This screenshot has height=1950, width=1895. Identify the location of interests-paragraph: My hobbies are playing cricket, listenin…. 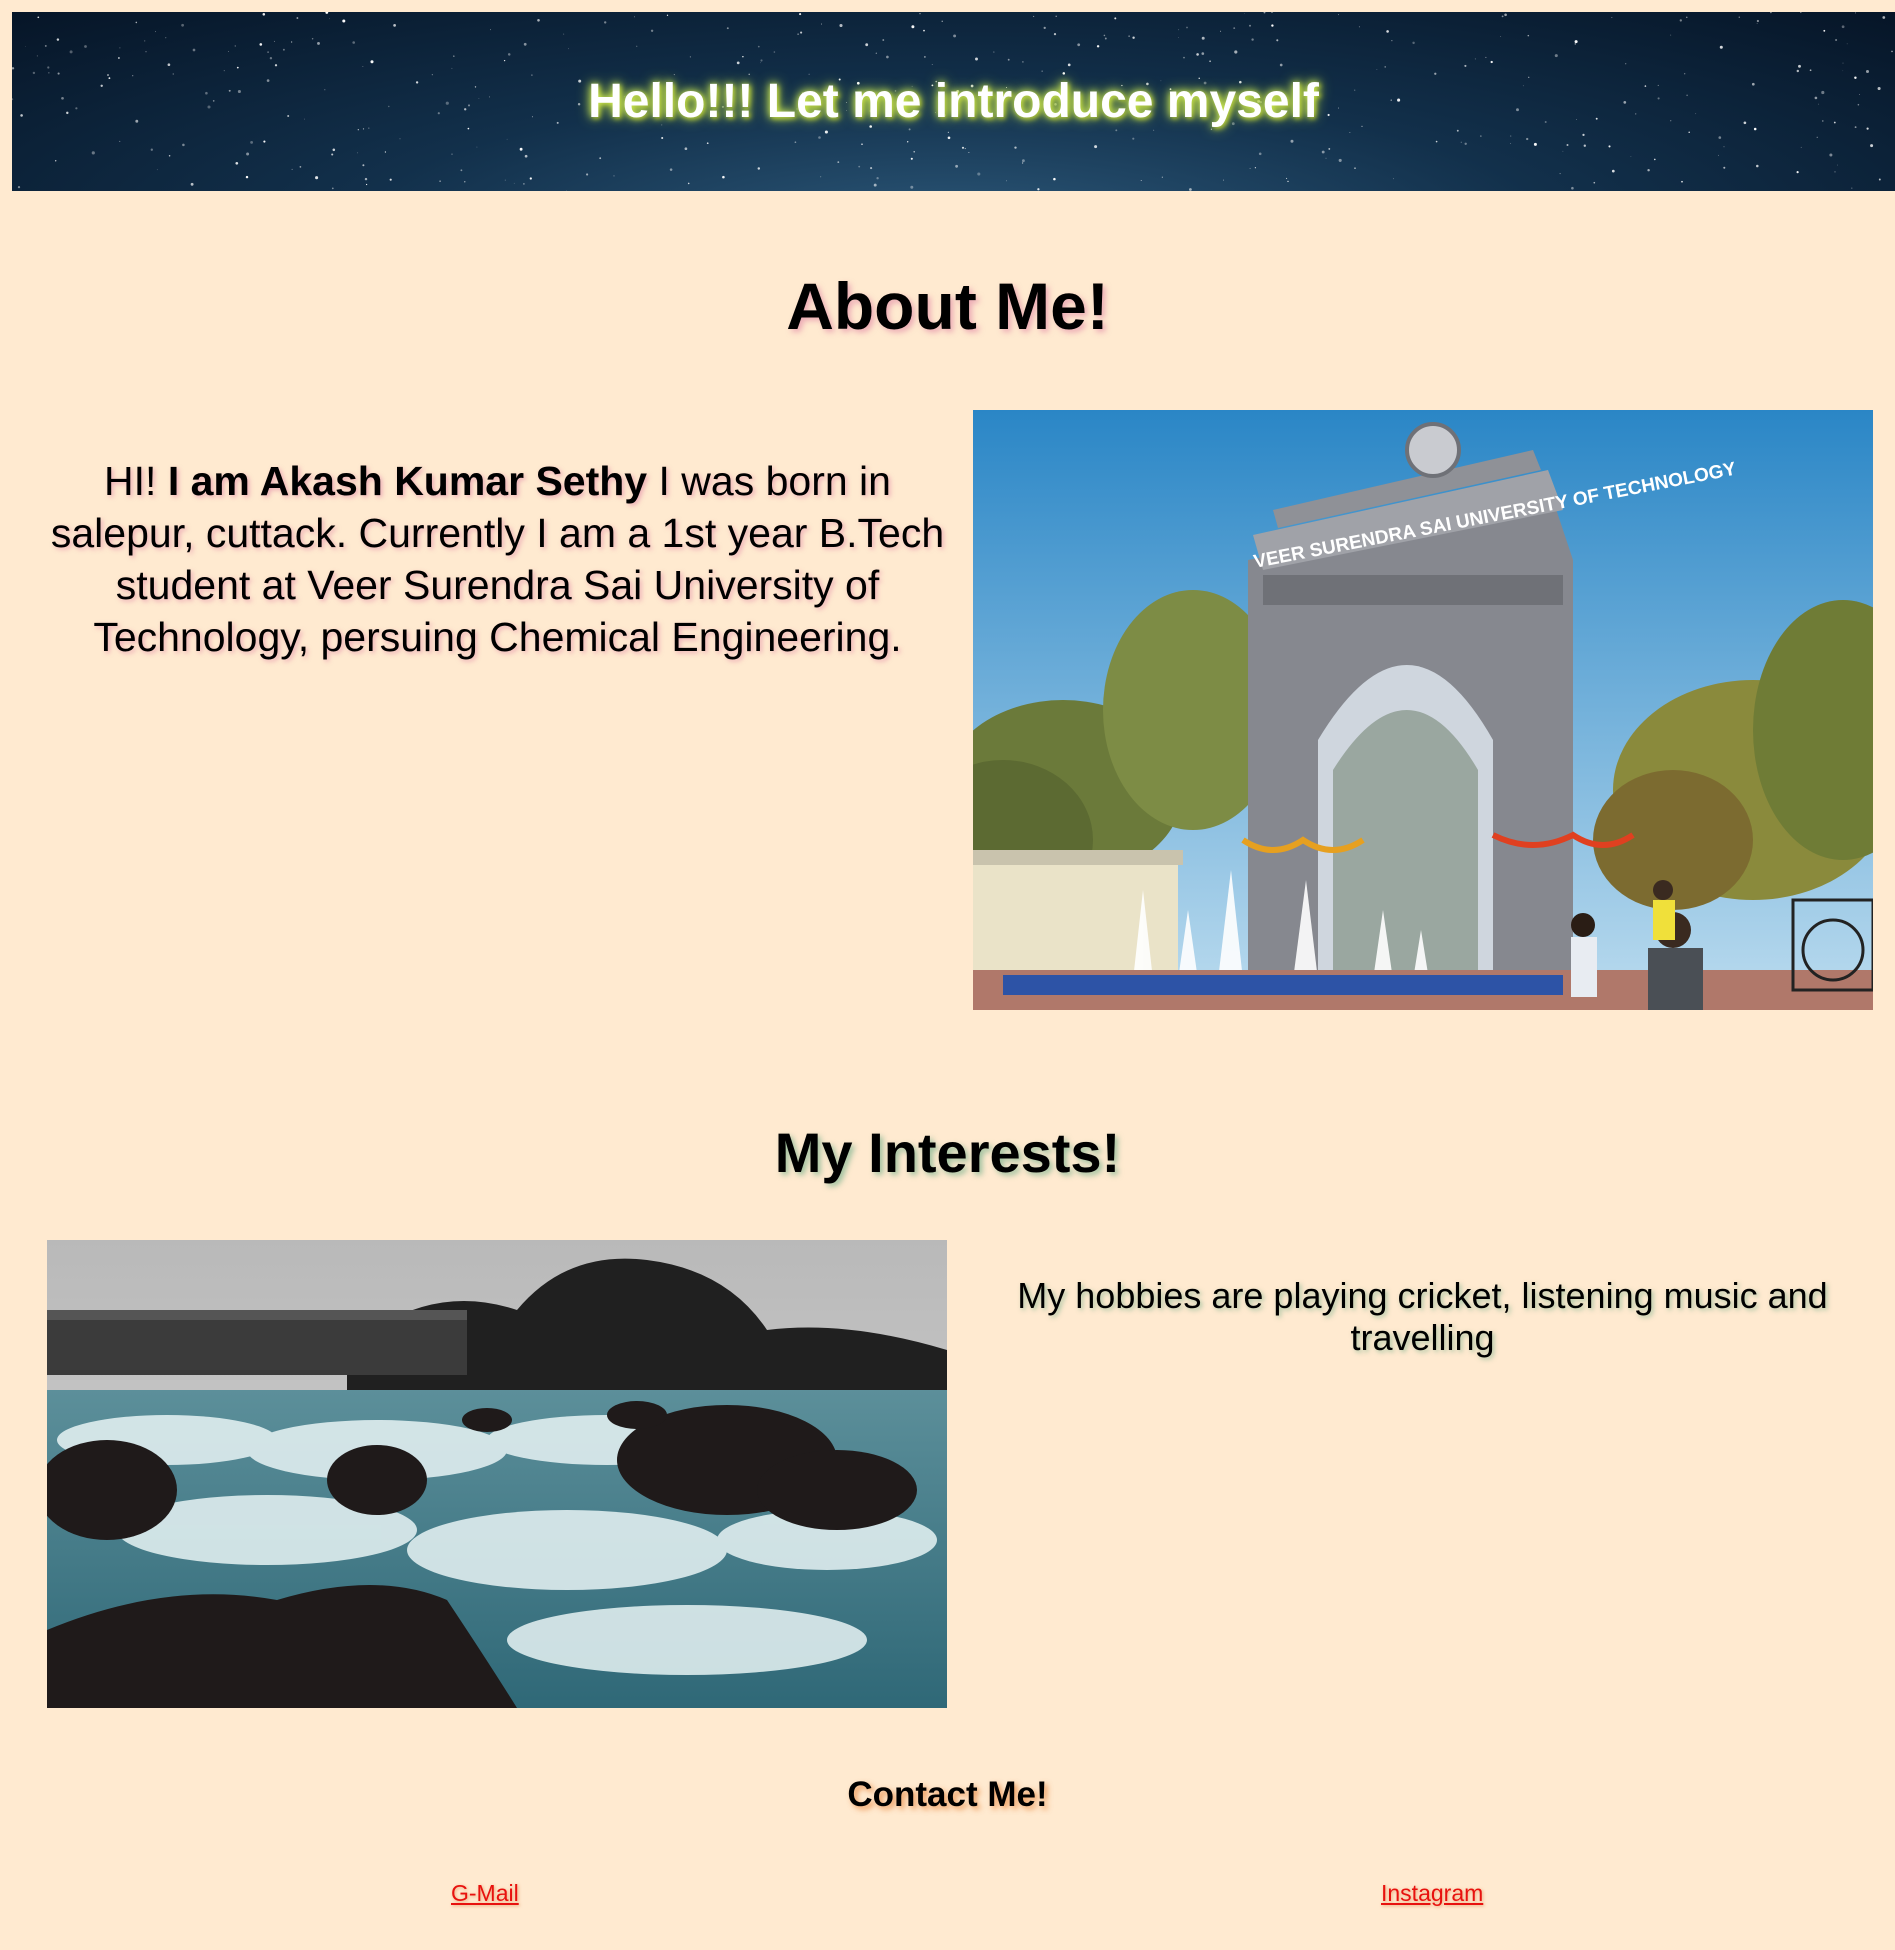
(1422, 1316).